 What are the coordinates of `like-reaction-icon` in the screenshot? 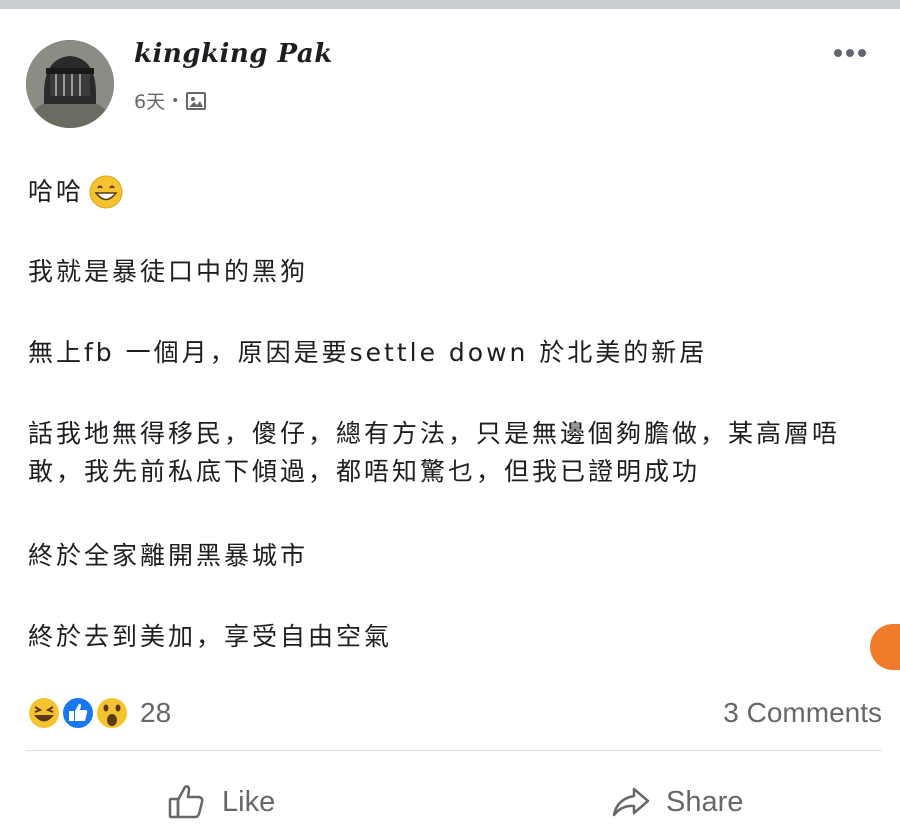 It's located at (78, 713).